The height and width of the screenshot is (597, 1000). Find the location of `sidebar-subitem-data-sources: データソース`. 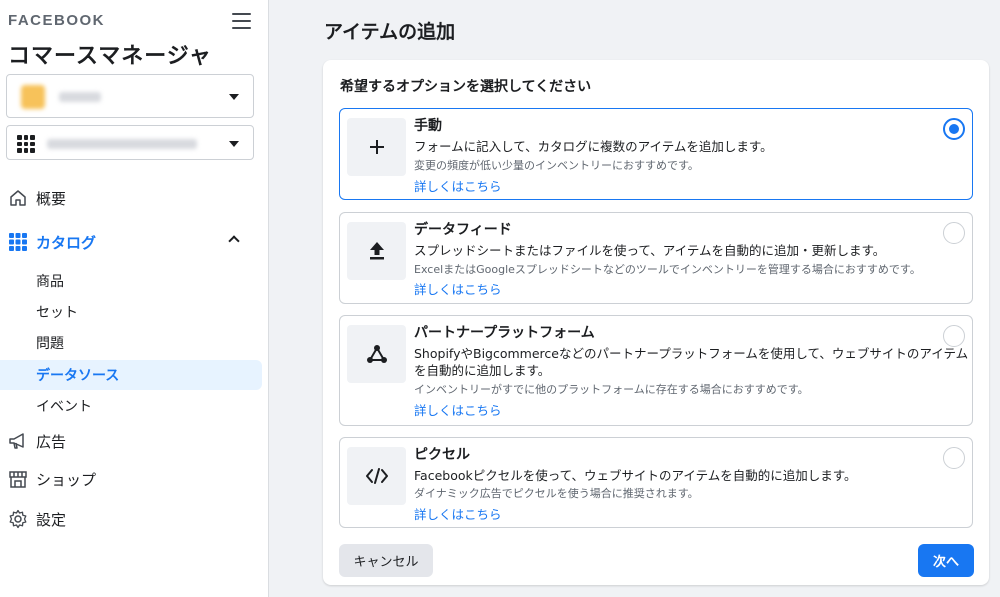

sidebar-subitem-data-sources: データソース is located at coordinates (131, 375).